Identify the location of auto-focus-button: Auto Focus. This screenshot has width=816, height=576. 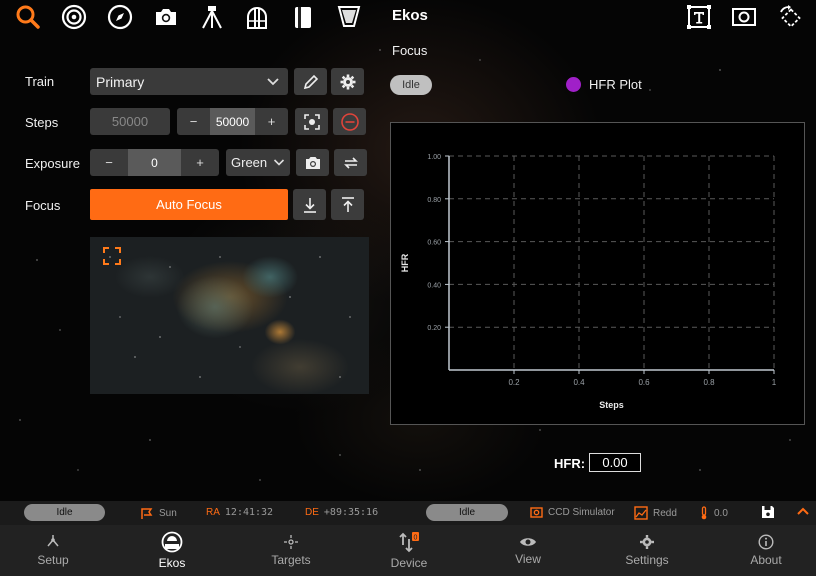
(189, 204).